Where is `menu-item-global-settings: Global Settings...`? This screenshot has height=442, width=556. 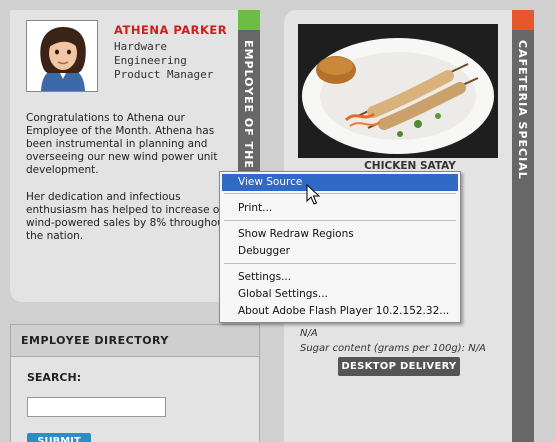
menu-item-global-settings: Global Settings... is located at coordinates (340, 294).